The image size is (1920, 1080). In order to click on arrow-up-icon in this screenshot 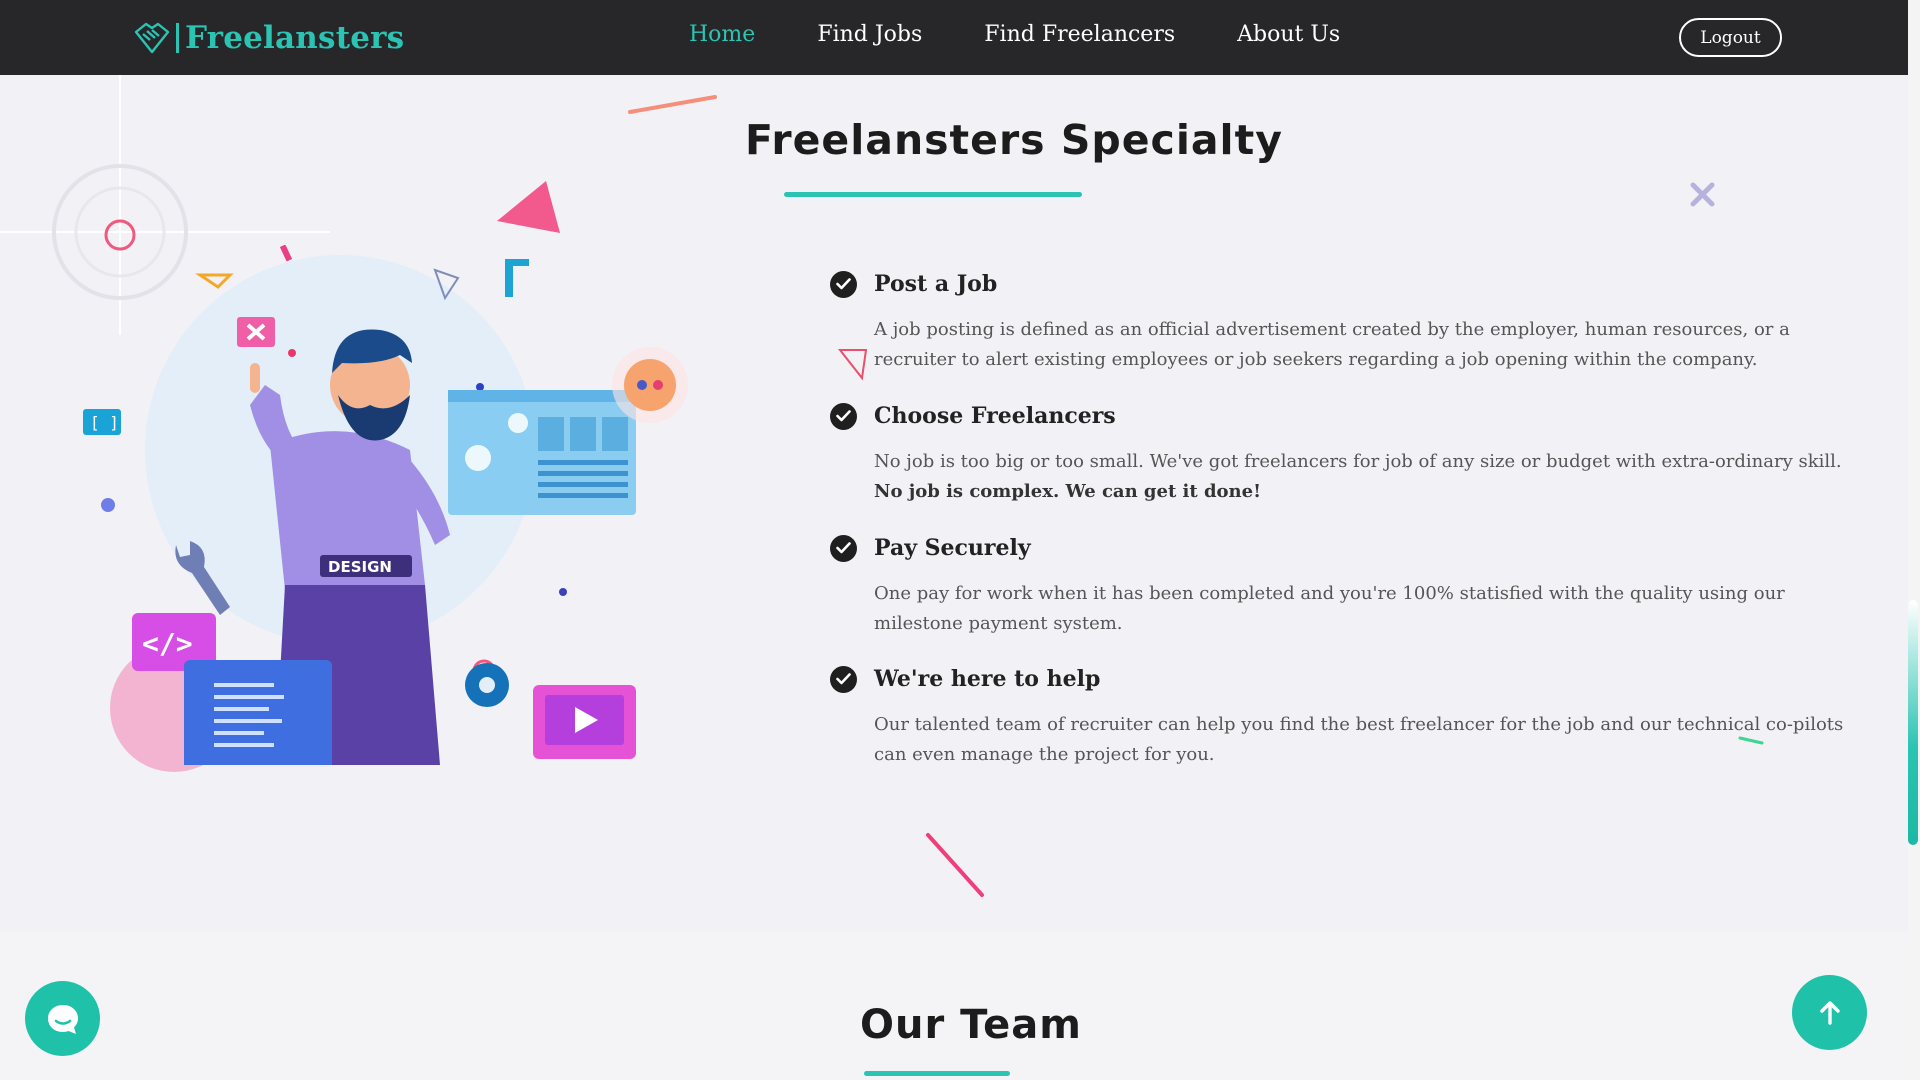, I will do `click(1829, 1012)`.